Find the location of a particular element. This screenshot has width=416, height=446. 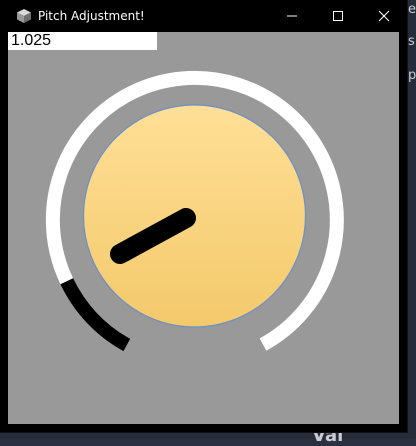

background-text-fragment: e is located at coordinates (412, 9).